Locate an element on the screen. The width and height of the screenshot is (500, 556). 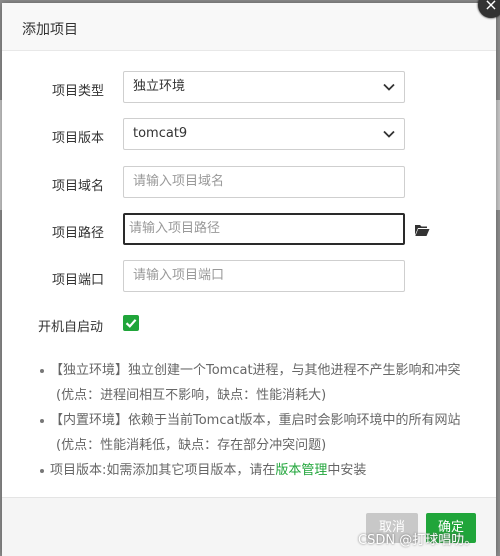
note-item: 【独立环境】独立创建一个Tomcat进程，与其他进程不产生影响和冲突 is located at coordinates (250, 370).